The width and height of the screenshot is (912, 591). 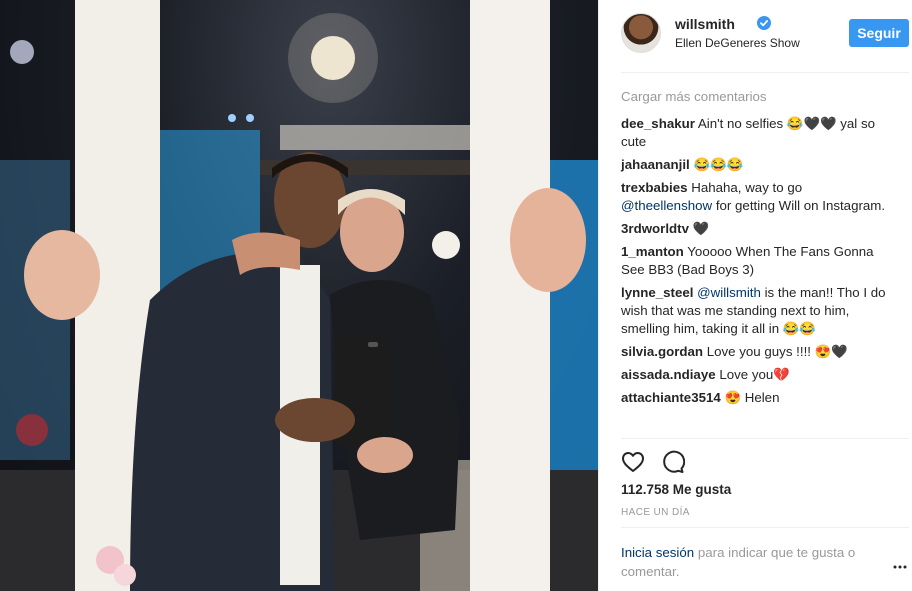 I want to click on comment-text: Hahaha, way to go, so click(x=747, y=187).